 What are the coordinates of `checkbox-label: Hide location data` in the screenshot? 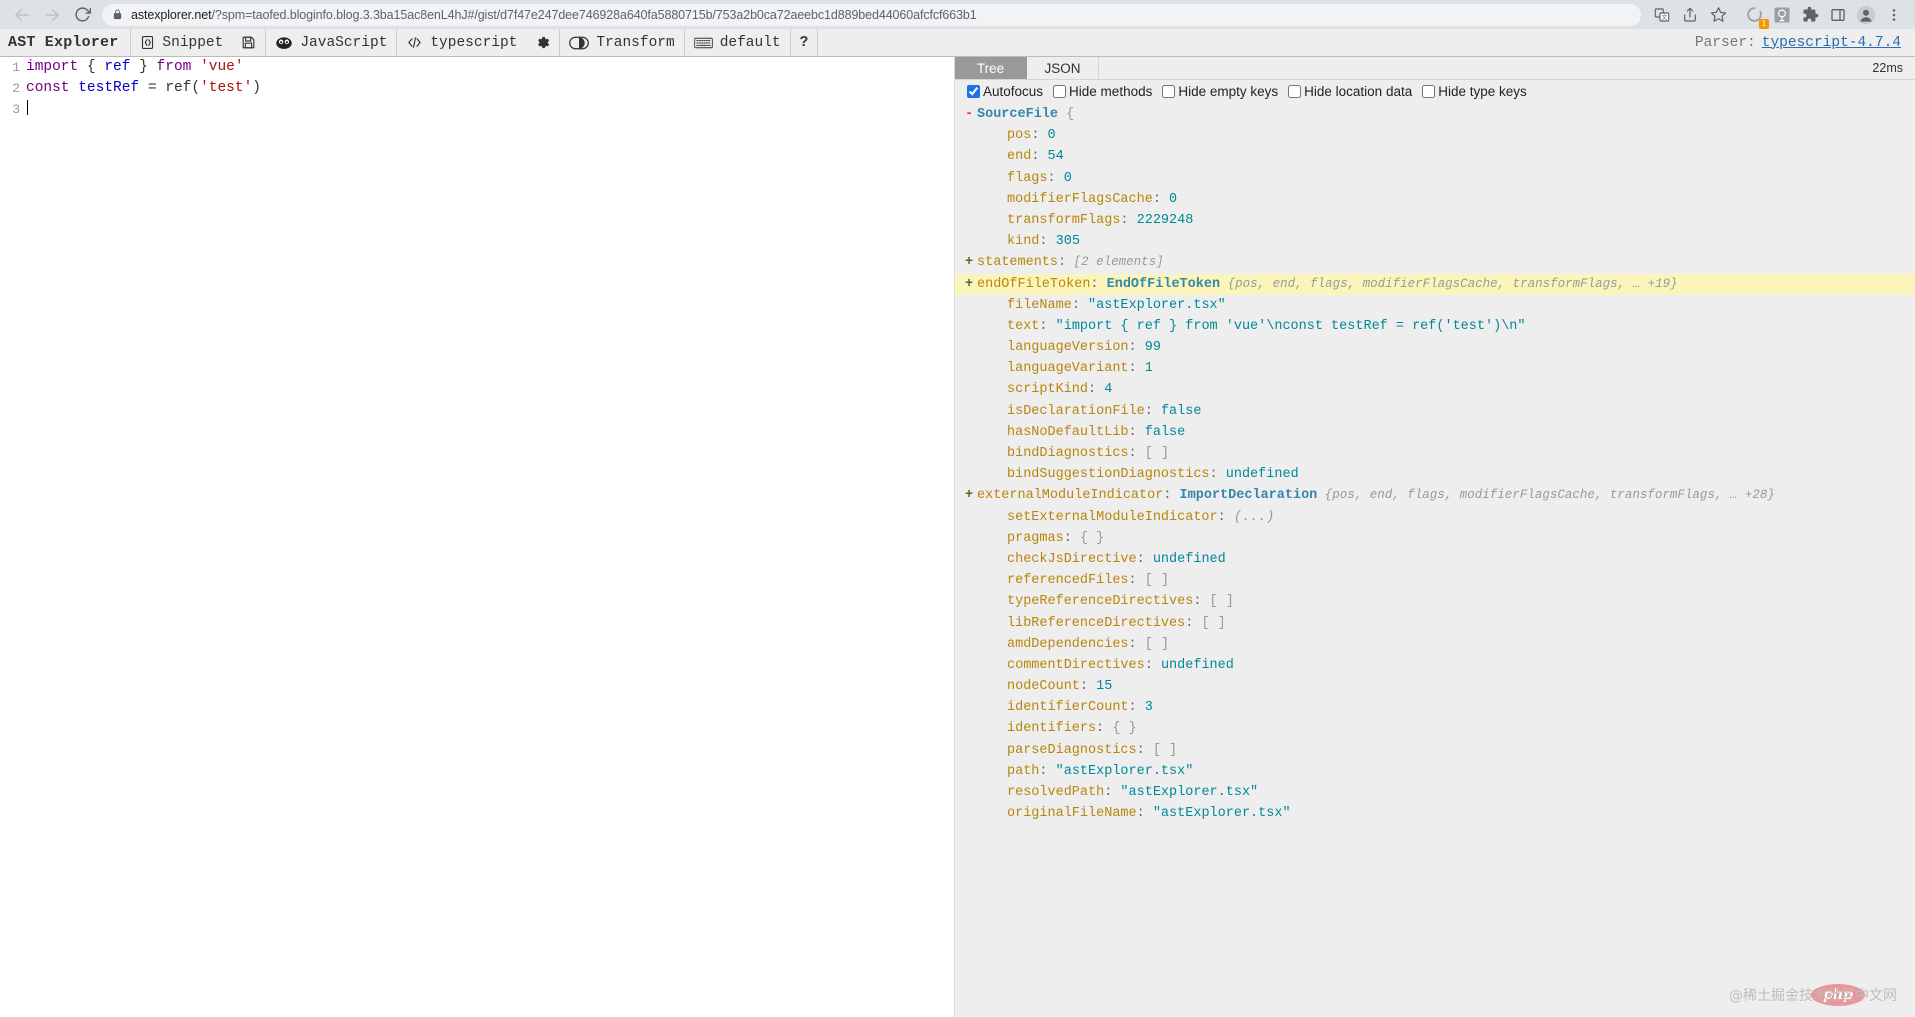 It's located at (1358, 91).